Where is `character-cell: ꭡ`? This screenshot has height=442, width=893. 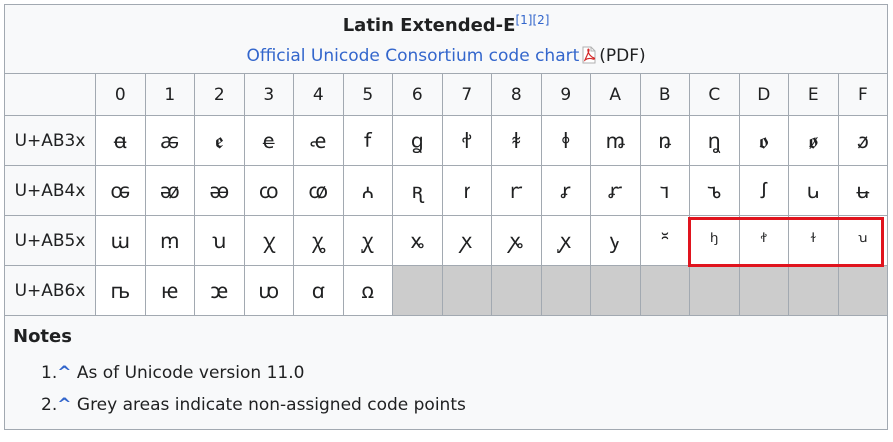
character-cell: ꭡ is located at coordinates (169, 290).